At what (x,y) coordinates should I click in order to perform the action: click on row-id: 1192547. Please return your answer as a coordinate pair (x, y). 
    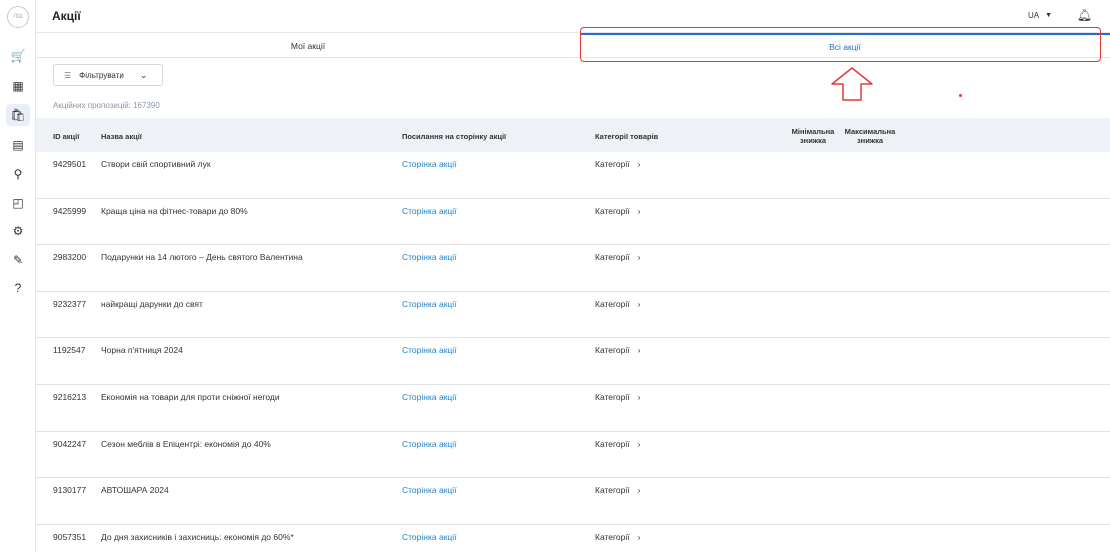
    Looking at the image, I should click on (69, 350).